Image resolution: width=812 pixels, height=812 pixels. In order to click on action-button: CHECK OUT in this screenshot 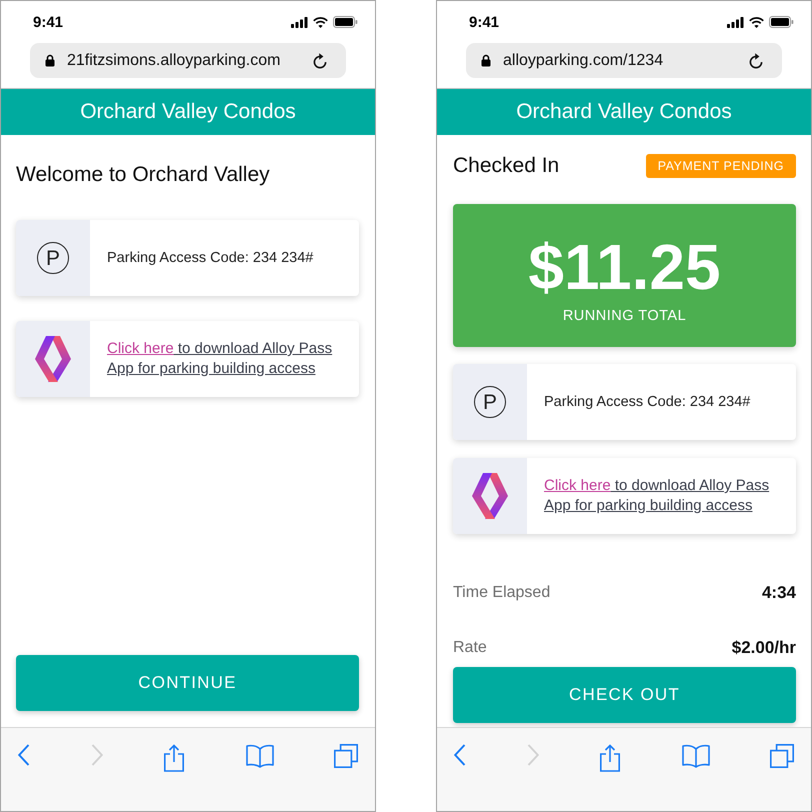, I will do `click(624, 695)`.